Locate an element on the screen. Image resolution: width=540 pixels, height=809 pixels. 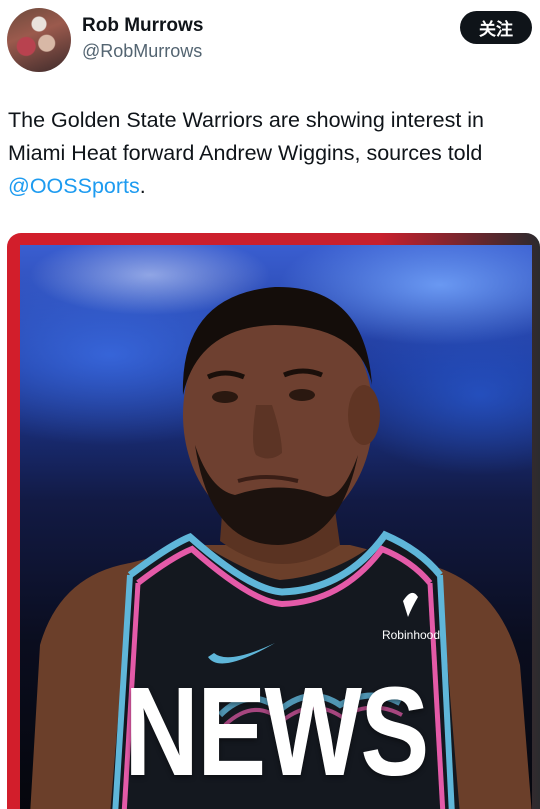
author-handle: @RobMurrows is located at coordinates (142, 51).